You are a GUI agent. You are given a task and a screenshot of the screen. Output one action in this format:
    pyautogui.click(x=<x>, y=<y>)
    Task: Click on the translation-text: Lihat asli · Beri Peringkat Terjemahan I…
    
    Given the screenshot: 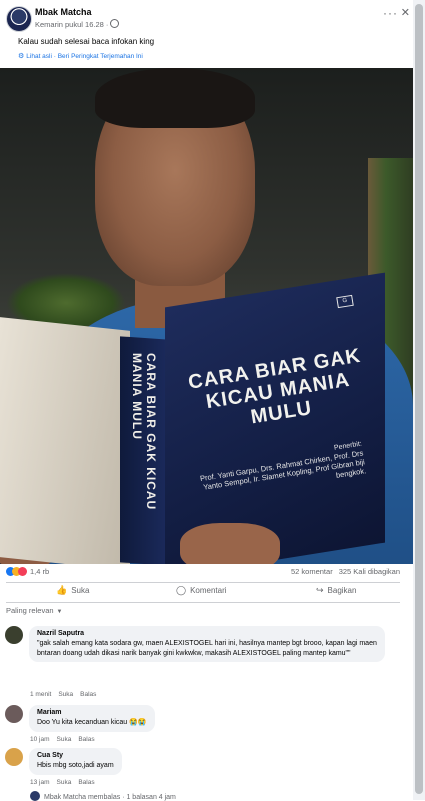 What is the action you would take?
    pyautogui.click(x=84, y=56)
    